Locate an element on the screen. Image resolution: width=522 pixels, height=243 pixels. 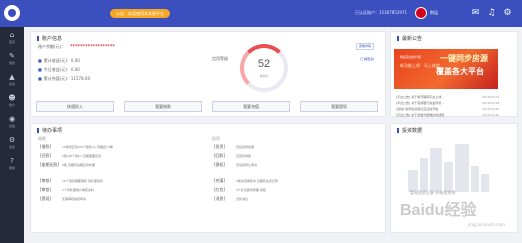
quick-invest-button: 快速投入 is located at coordinates (75, 106).